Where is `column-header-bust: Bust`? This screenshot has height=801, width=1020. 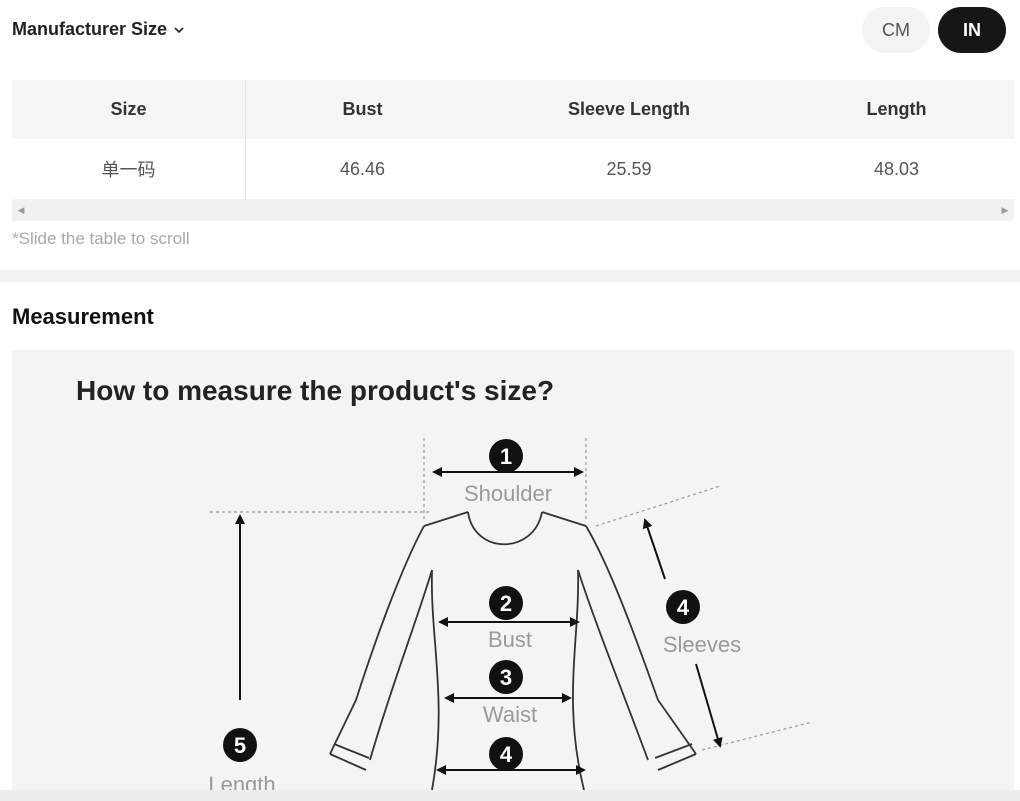 column-header-bust: Bust is located at coordinates (362, 109).